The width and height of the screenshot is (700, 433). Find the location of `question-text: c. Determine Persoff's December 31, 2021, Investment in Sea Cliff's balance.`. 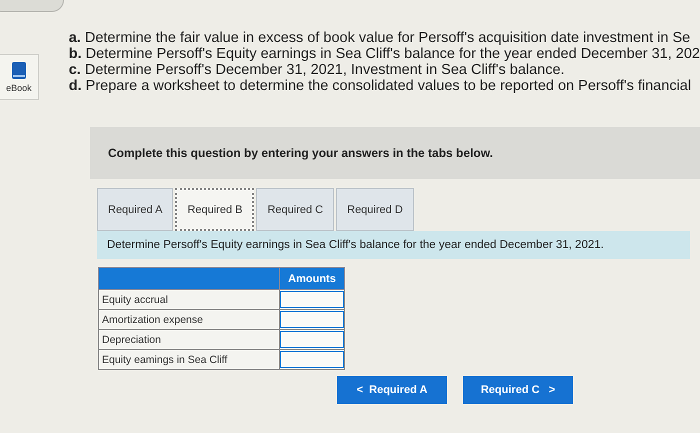

question-text: c. Determine Persoff's December 31, 2021, Investment in Sea Cliff's balance. is located at coordinates (317, 70).